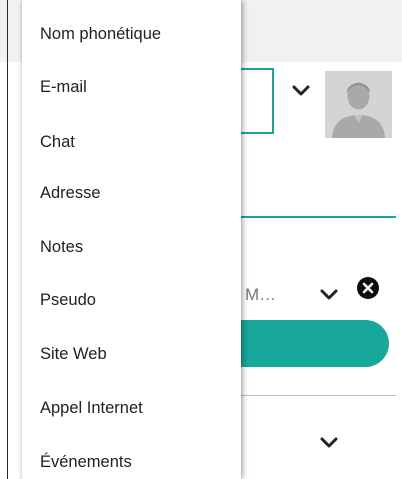 This screenshot has width=402, height=479. I want to click on screen-edge, so click(7, 239).